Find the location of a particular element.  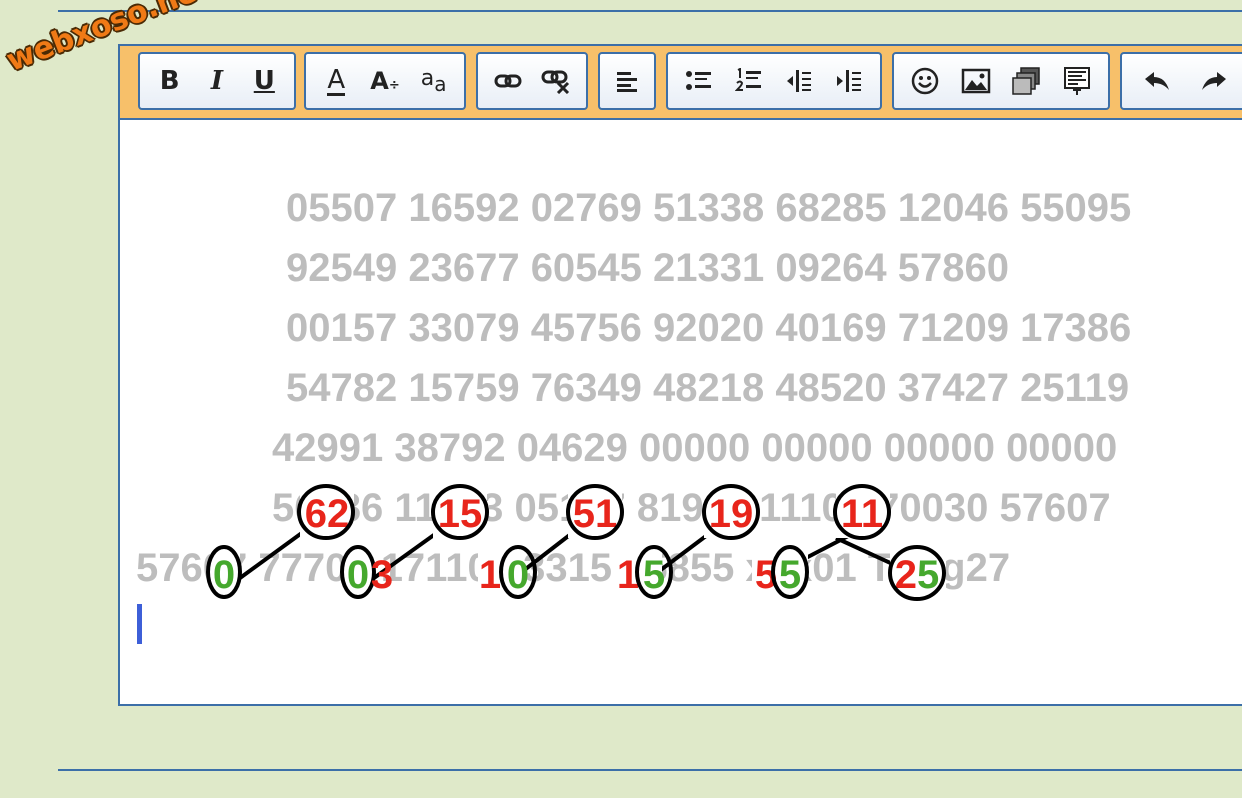

bullet-list-icon is located at coordinates (698, 80).